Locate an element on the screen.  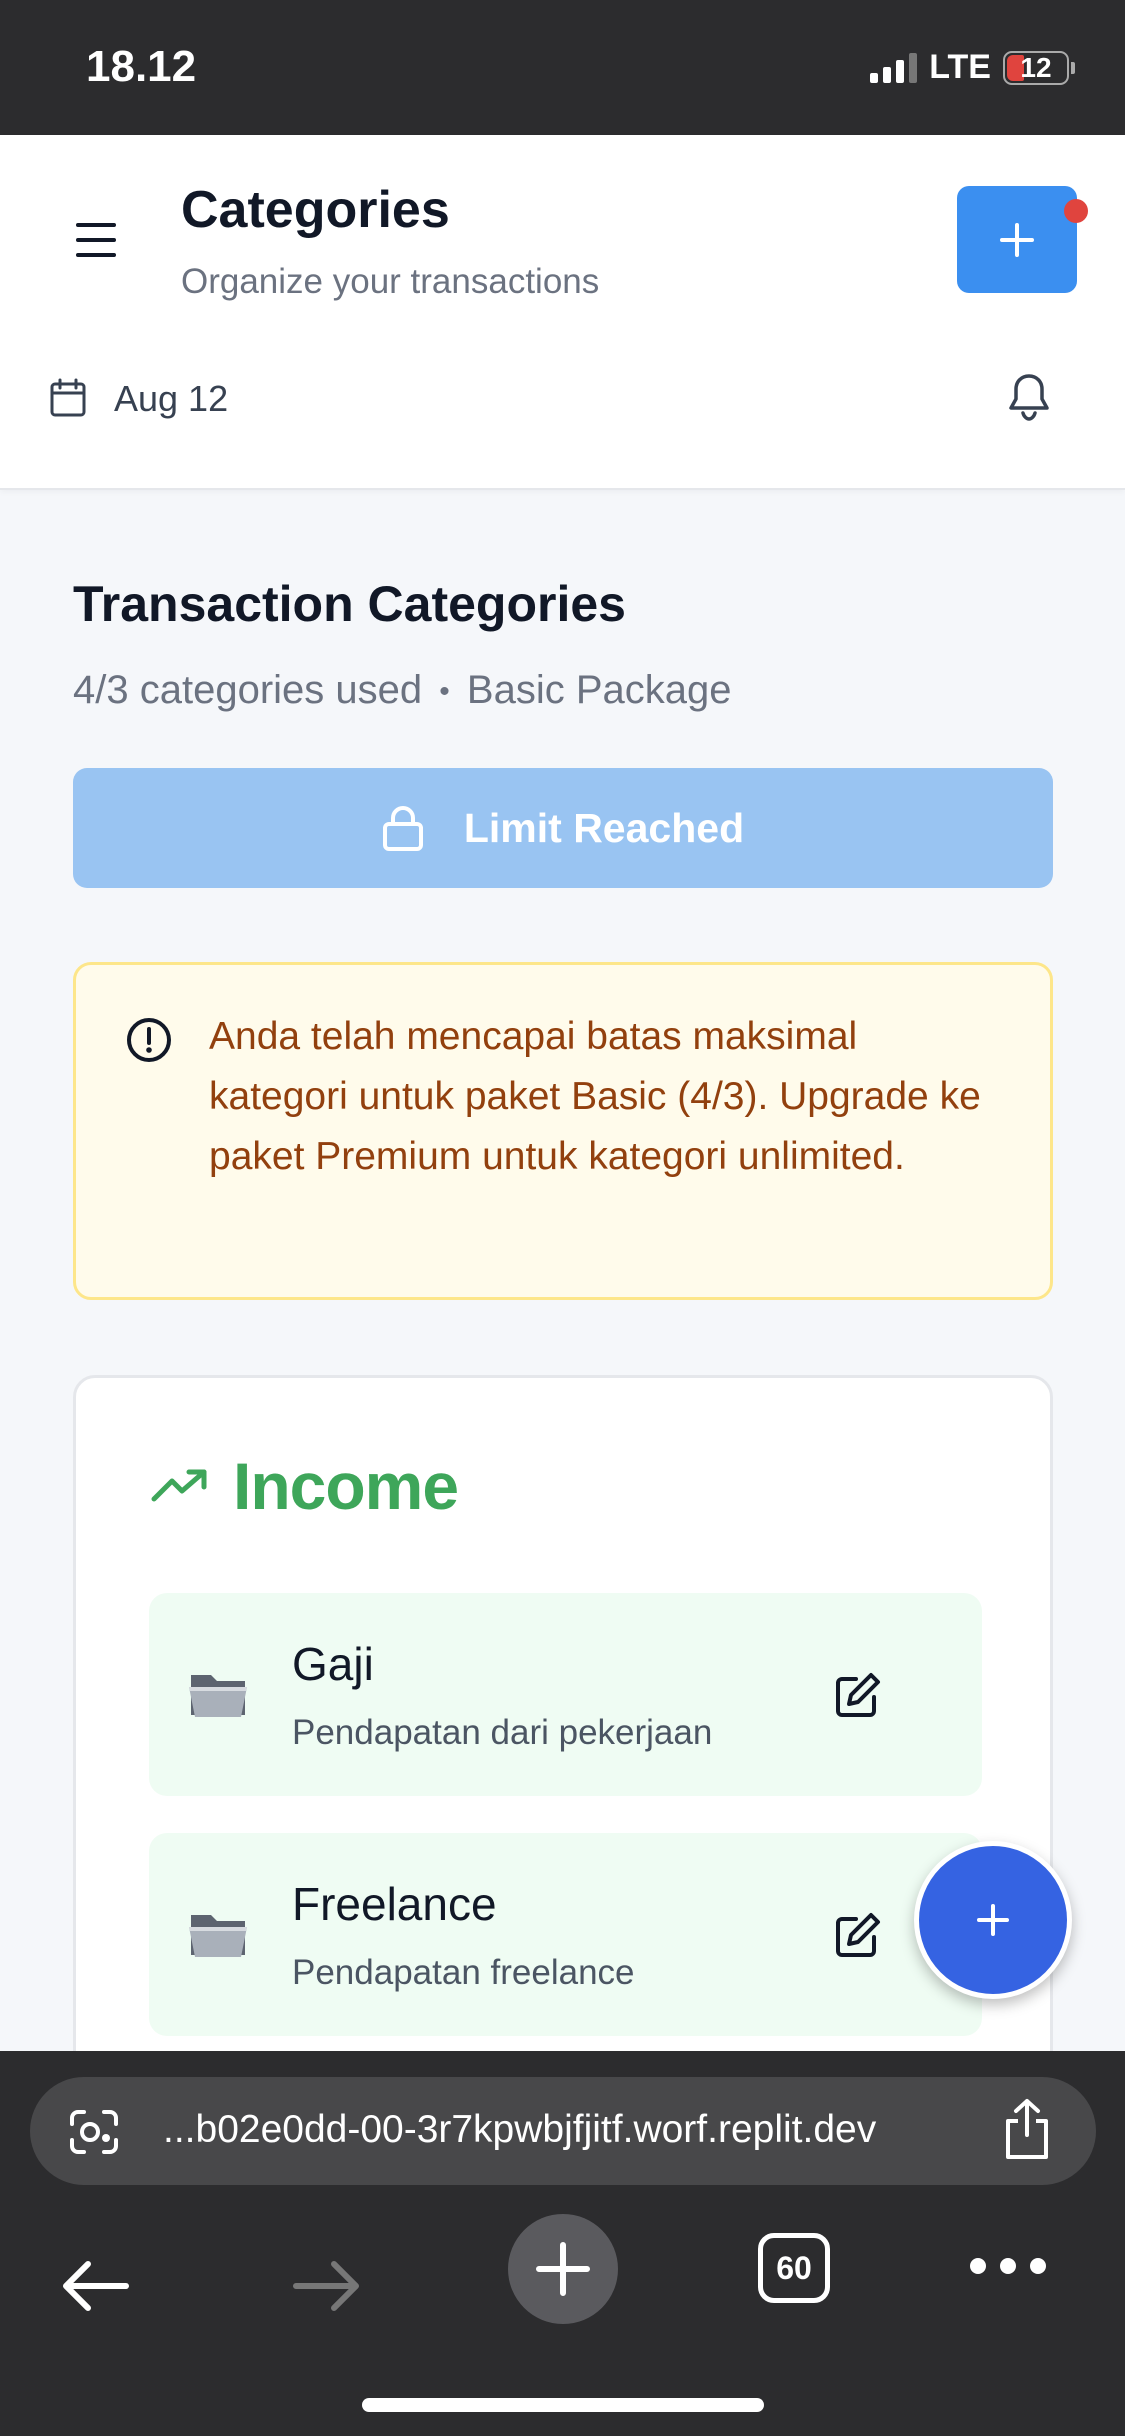
status-indicators: LTE 12 is located at coordinates (972, 67).